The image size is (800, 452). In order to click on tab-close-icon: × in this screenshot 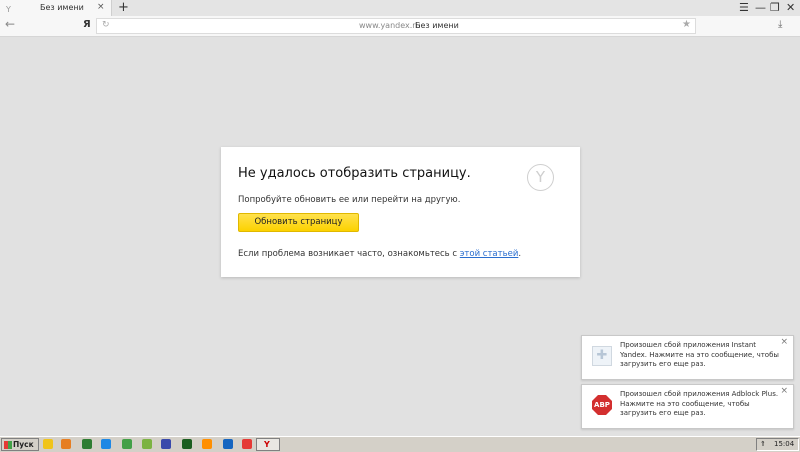, I will do `click(101, 7)`.